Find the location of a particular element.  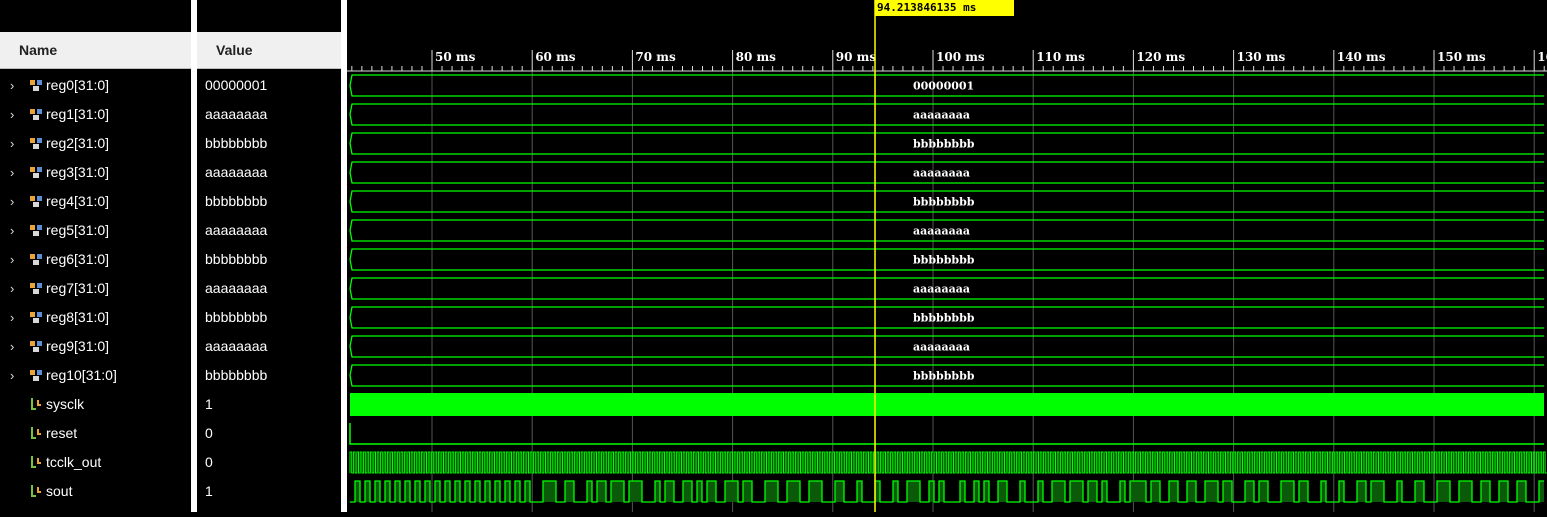

signal-row-reset: reset is located at coordinates (95, 433).